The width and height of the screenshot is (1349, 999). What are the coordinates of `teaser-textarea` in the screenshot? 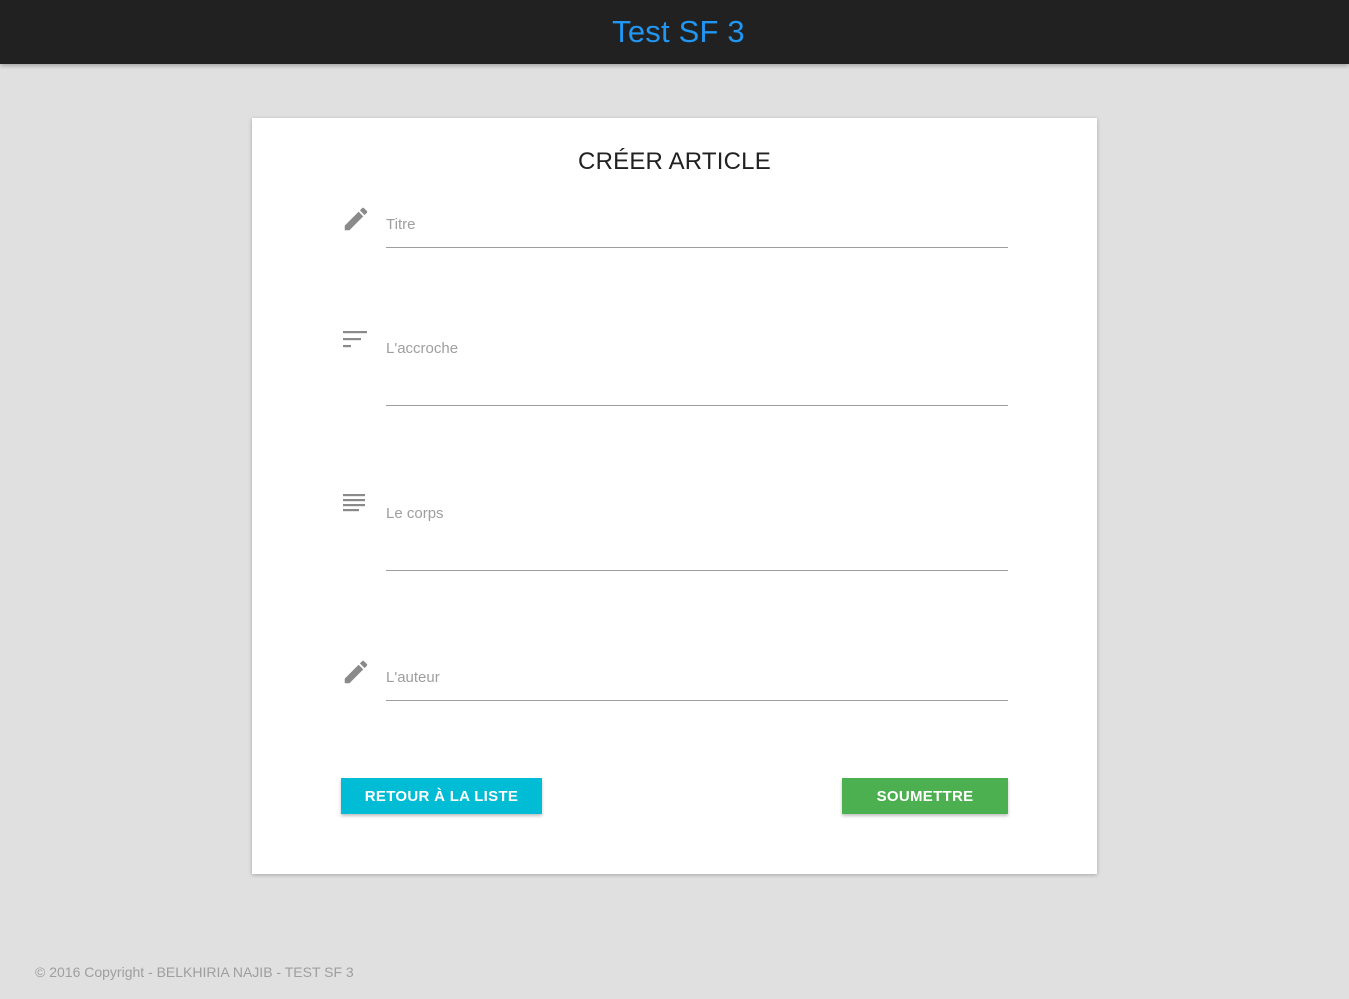 It's located at (697, 383).